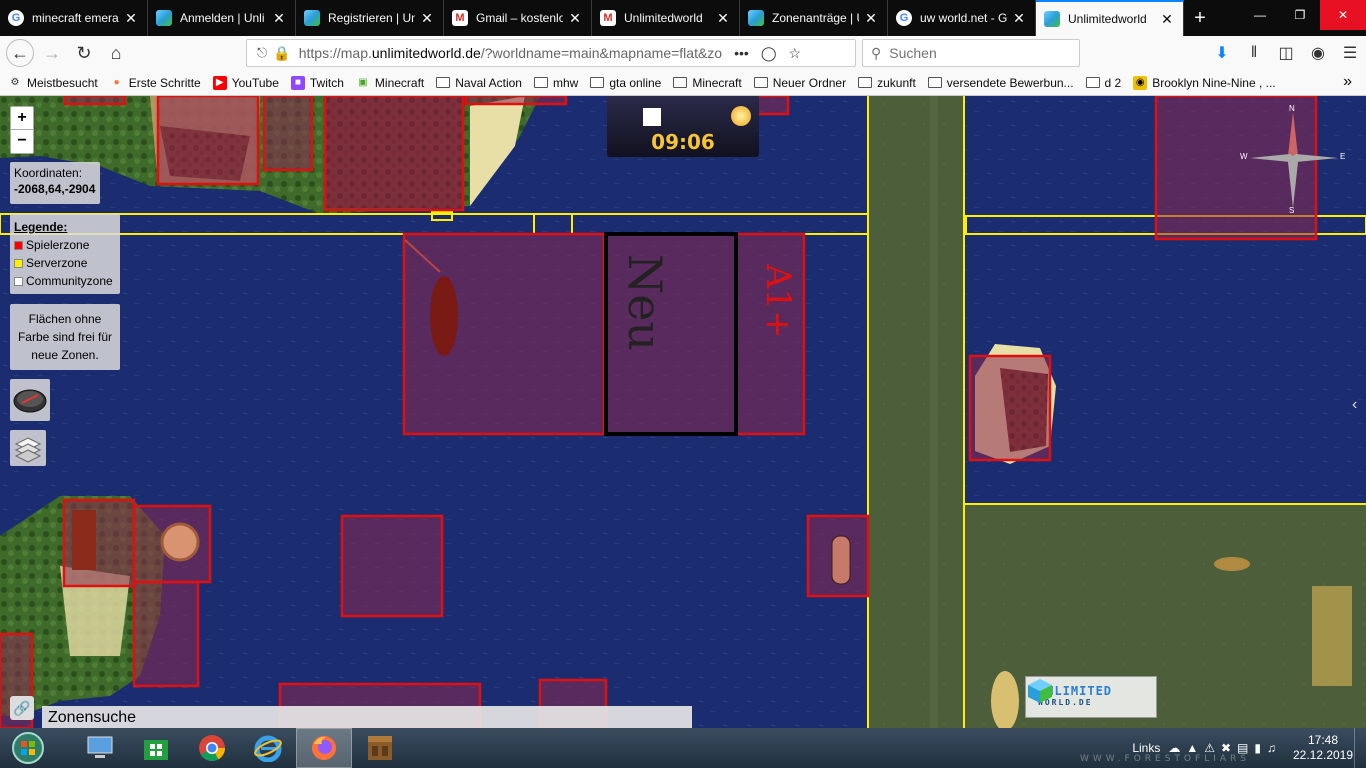 The width and height of the screenshot is (1366, 768). I want to click on search-placeholder: Suchen, so click(913, 53).